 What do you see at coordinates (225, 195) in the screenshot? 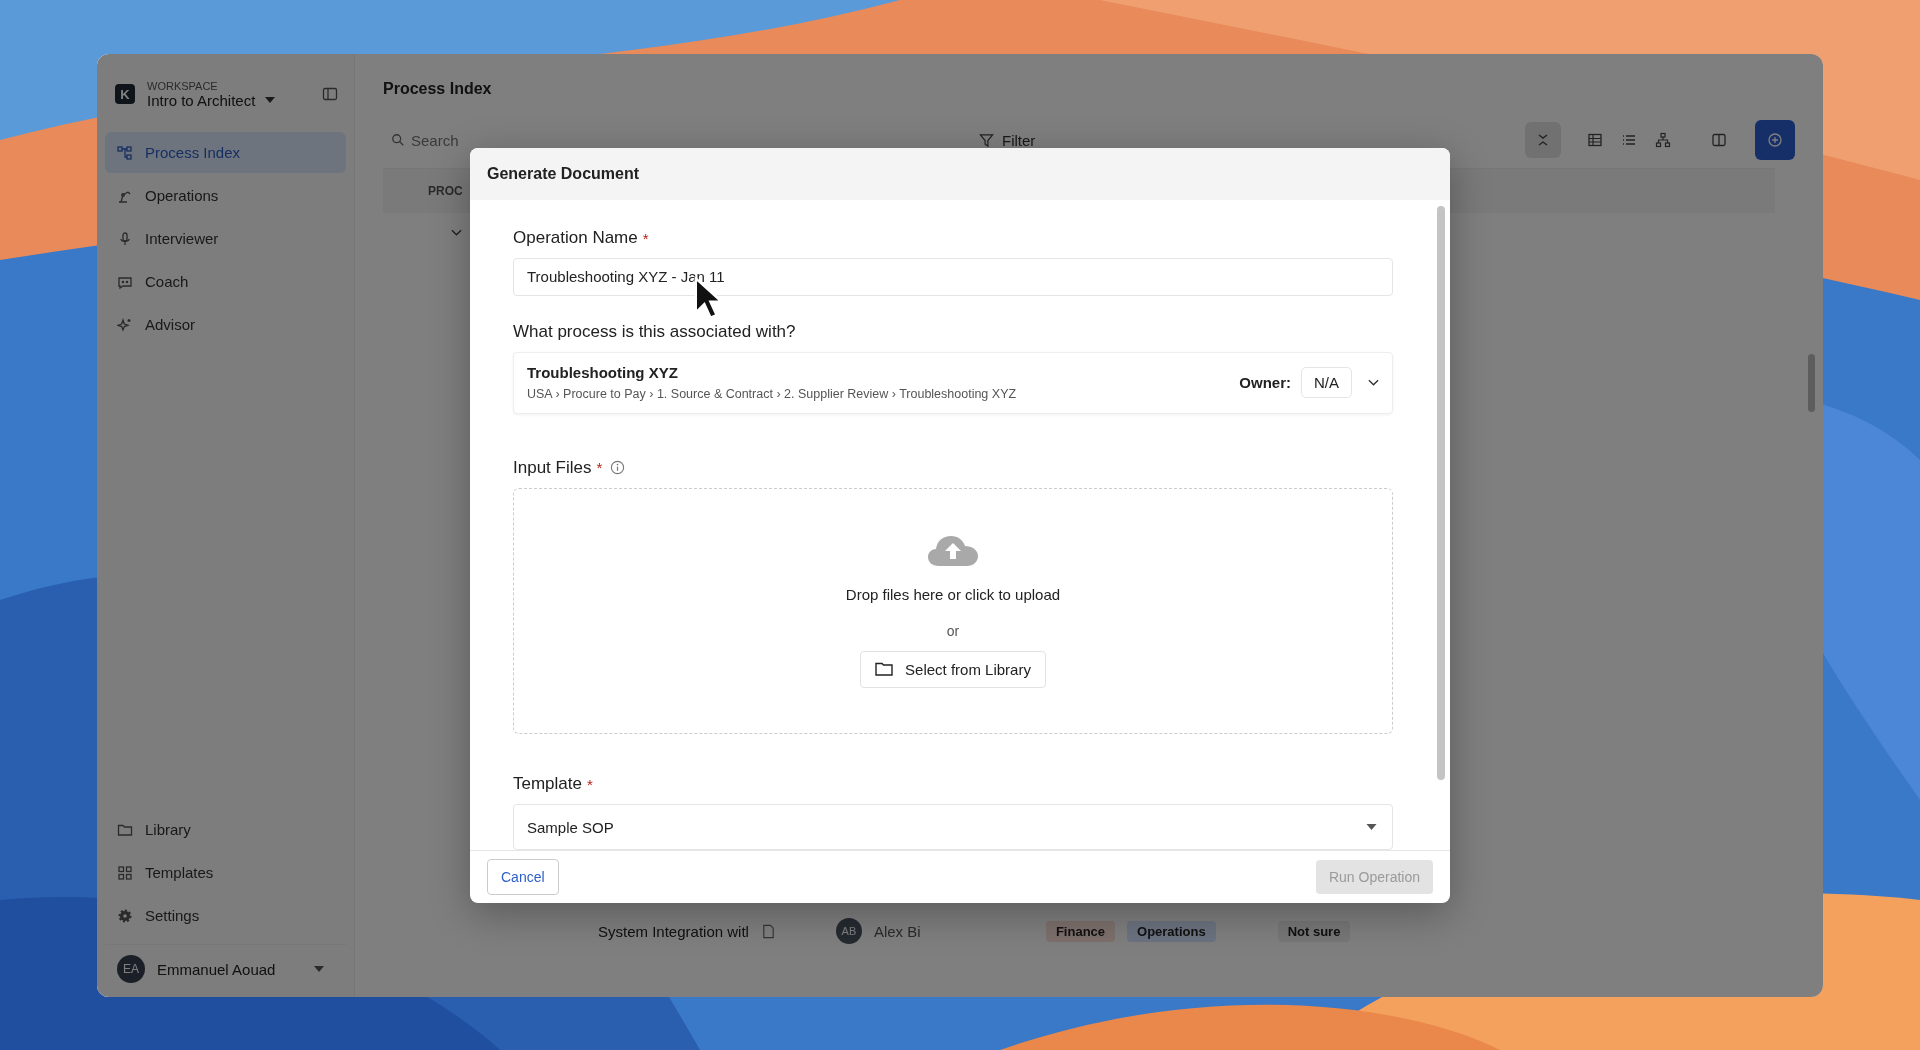
I see `nav-item: Operations` at bounding box center [225, 195].